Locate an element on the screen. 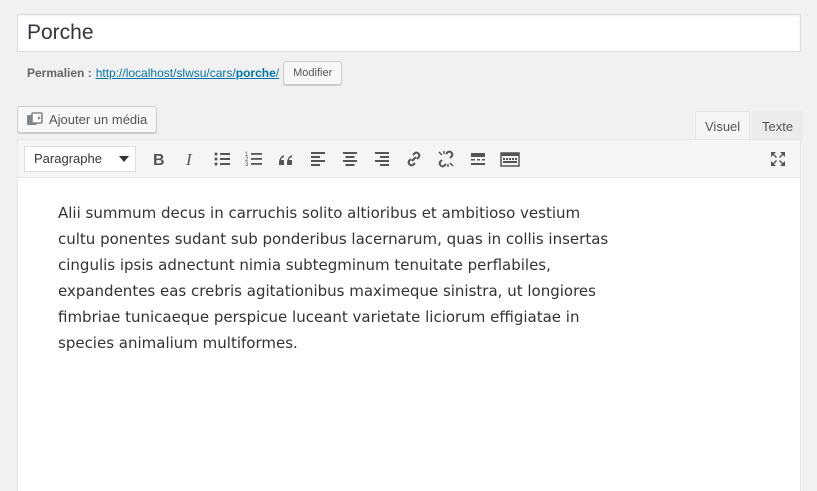 The height and width of the screenshot is (491, 817). tab-visual: Visuel is located at coordinates (723, 125).